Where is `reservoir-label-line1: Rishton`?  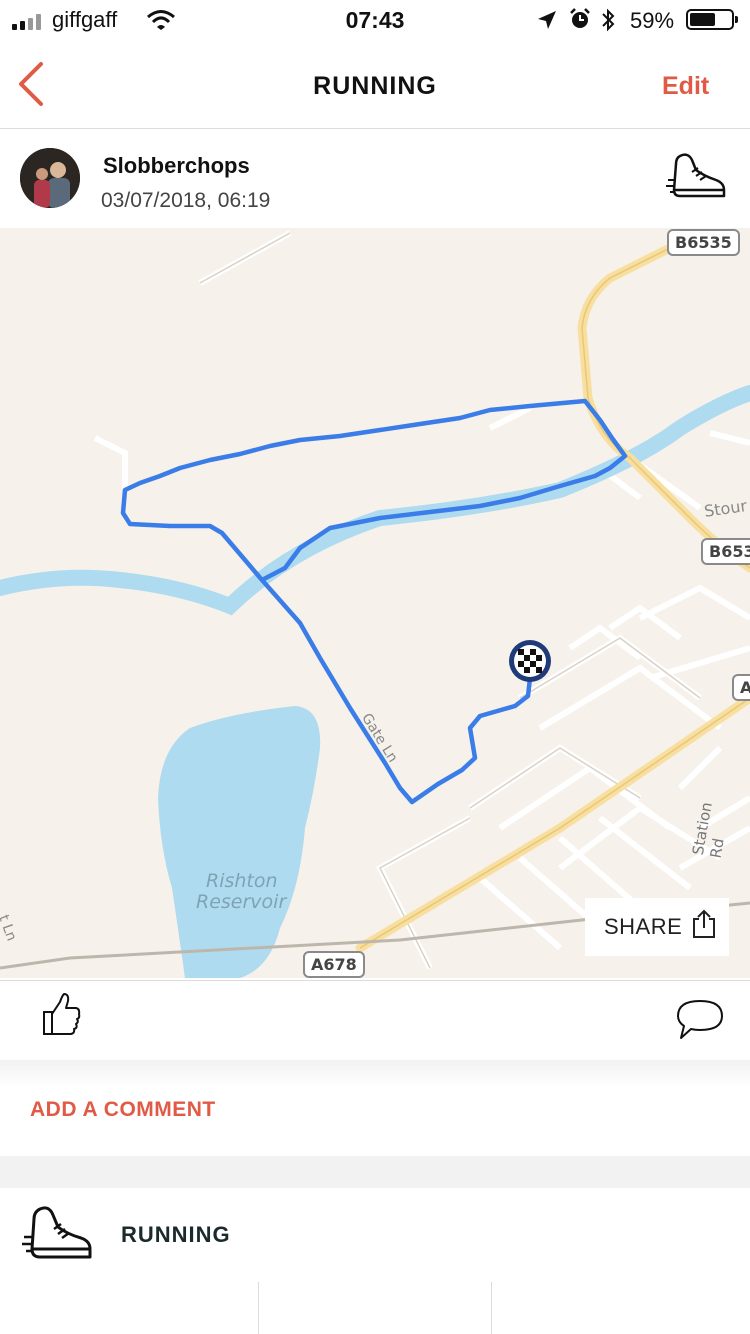 reservoir-label-line1: Rishton is located at coordinates (242, 881).